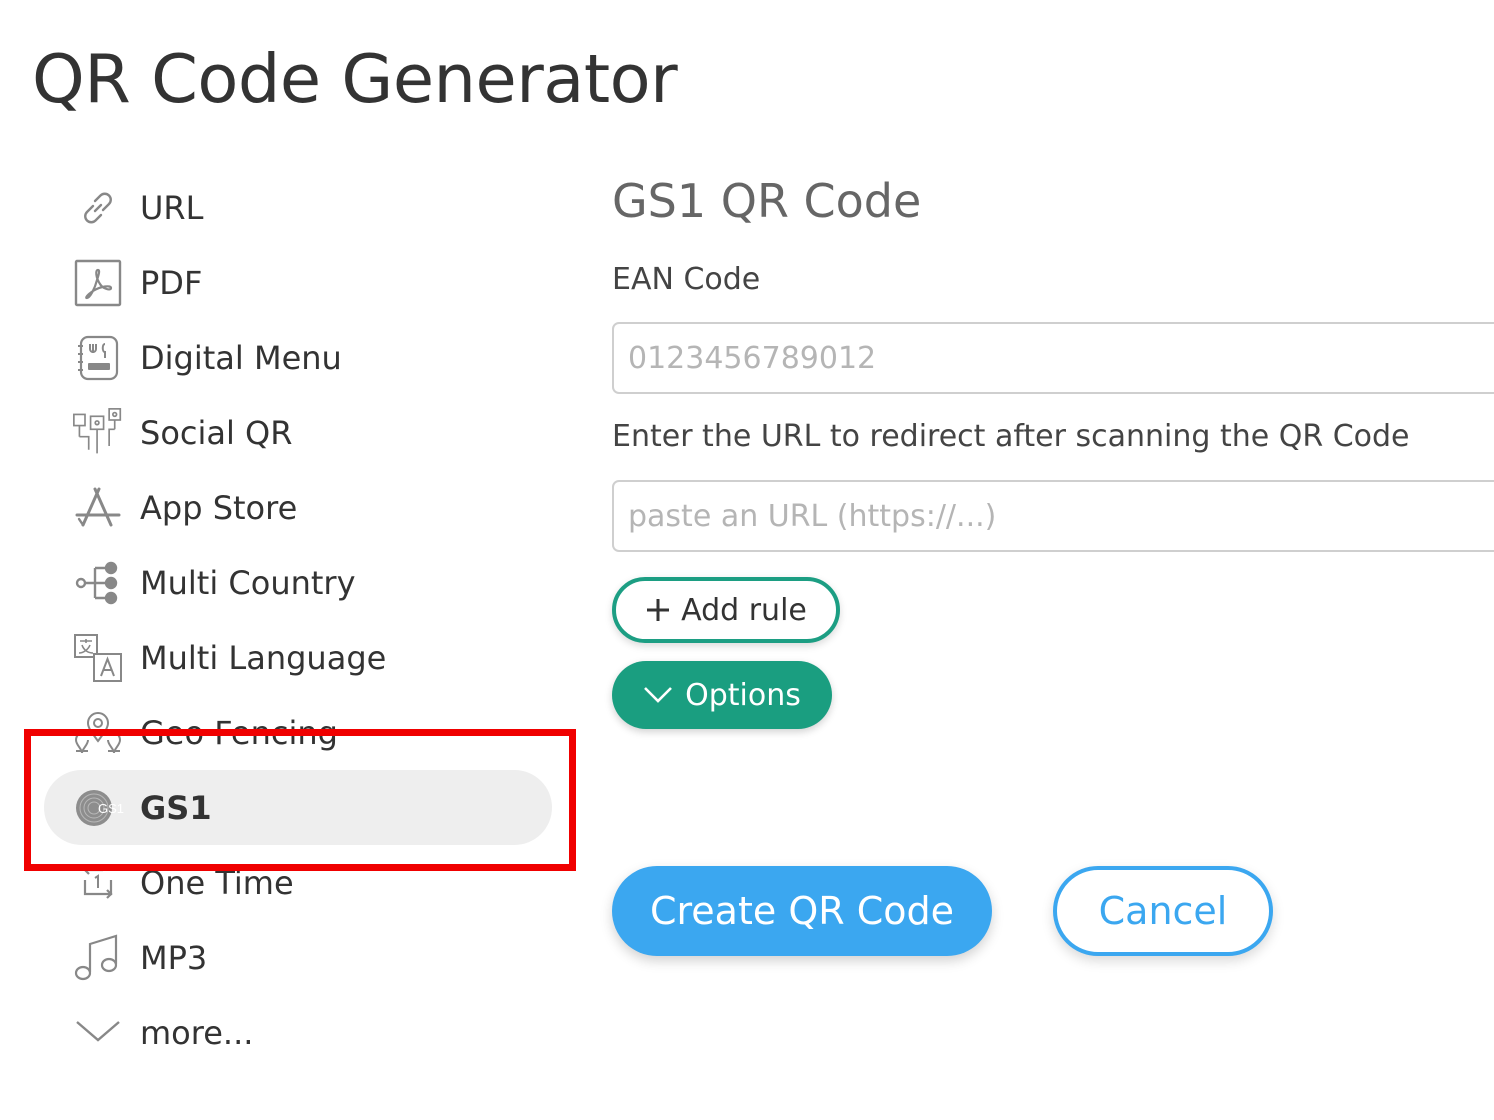 The height and width of the screenshot is (1120, 1494). I want to click on sidebar-item-label: Geo Fencing, so click(239, 732).